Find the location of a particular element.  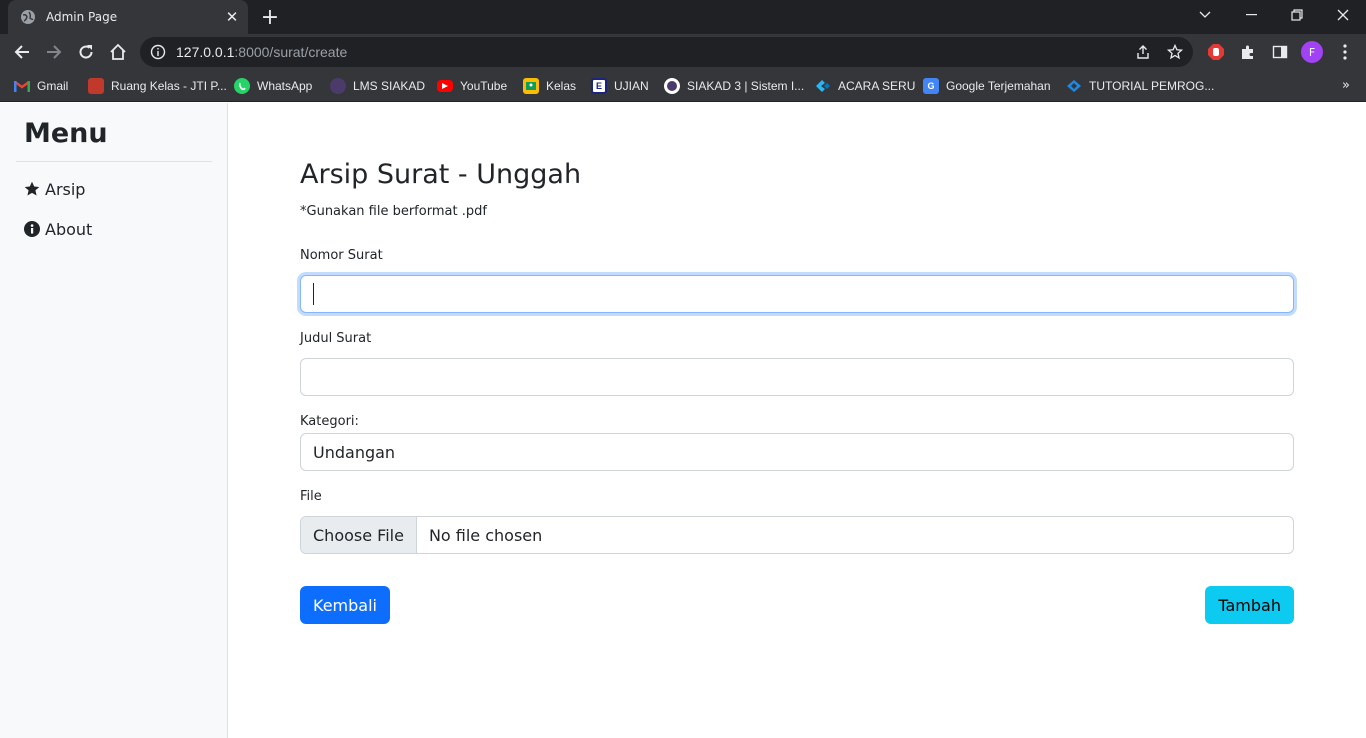

kembali-button: Kembali is located at coordinates (345, 605).